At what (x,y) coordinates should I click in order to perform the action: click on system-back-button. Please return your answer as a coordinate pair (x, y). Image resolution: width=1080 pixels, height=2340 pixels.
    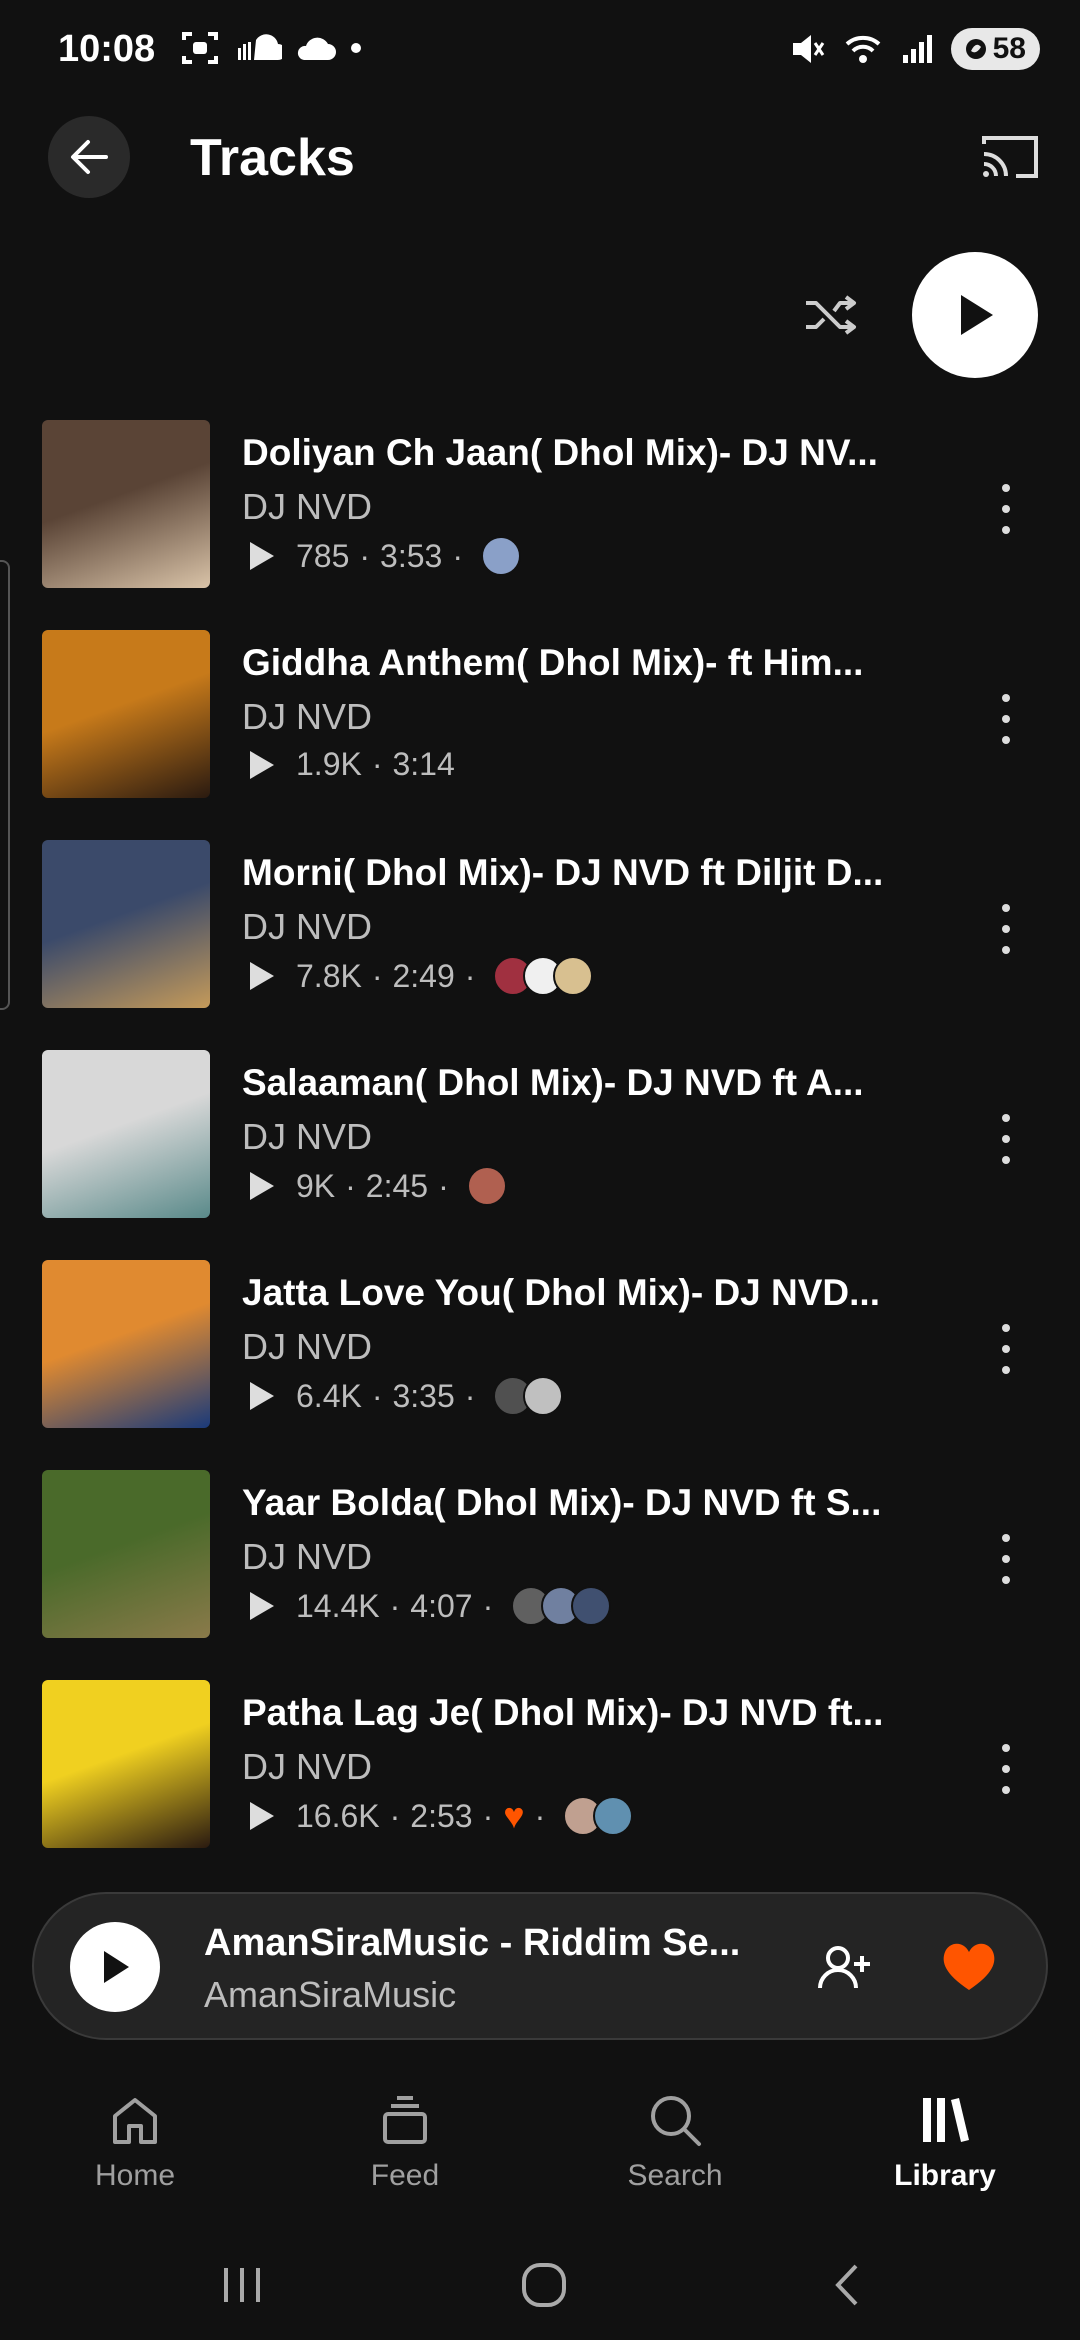
    Looking at the image, I should click on (848, 2285).